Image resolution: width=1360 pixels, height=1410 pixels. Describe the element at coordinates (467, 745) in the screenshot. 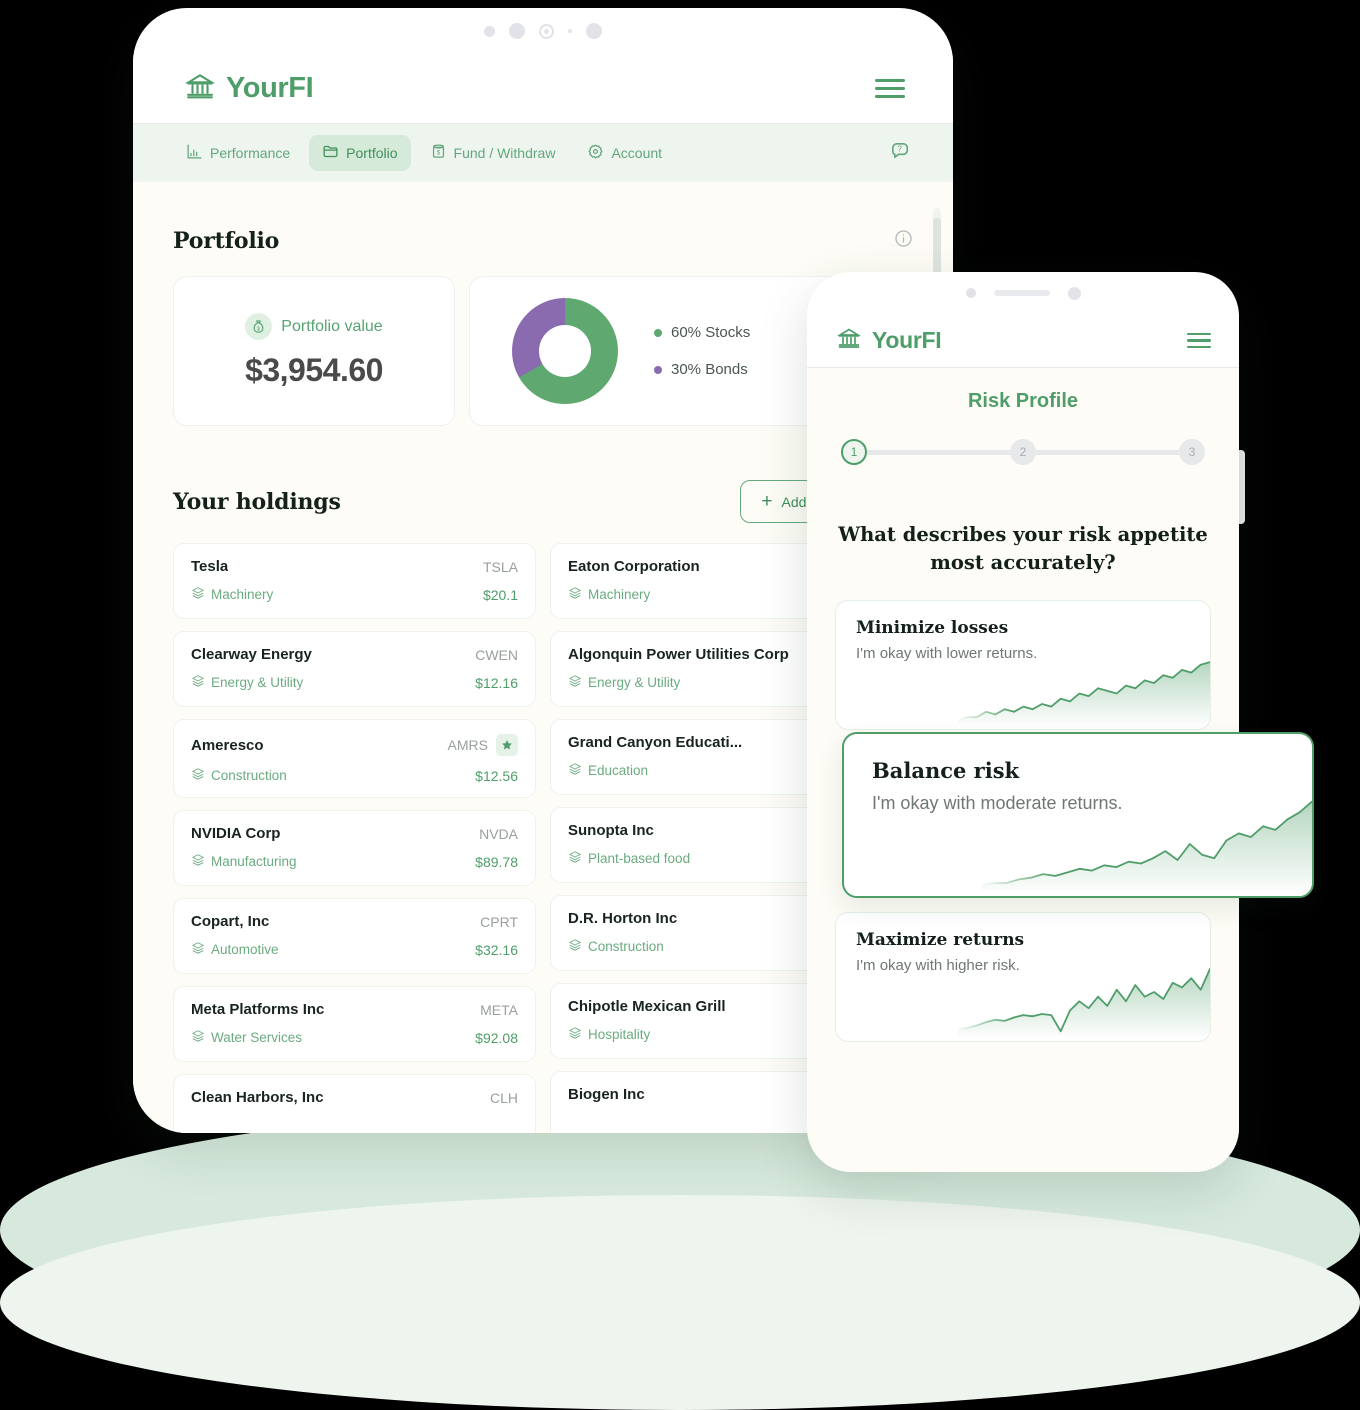

I see `holding-ticker: AMRS` at that location.